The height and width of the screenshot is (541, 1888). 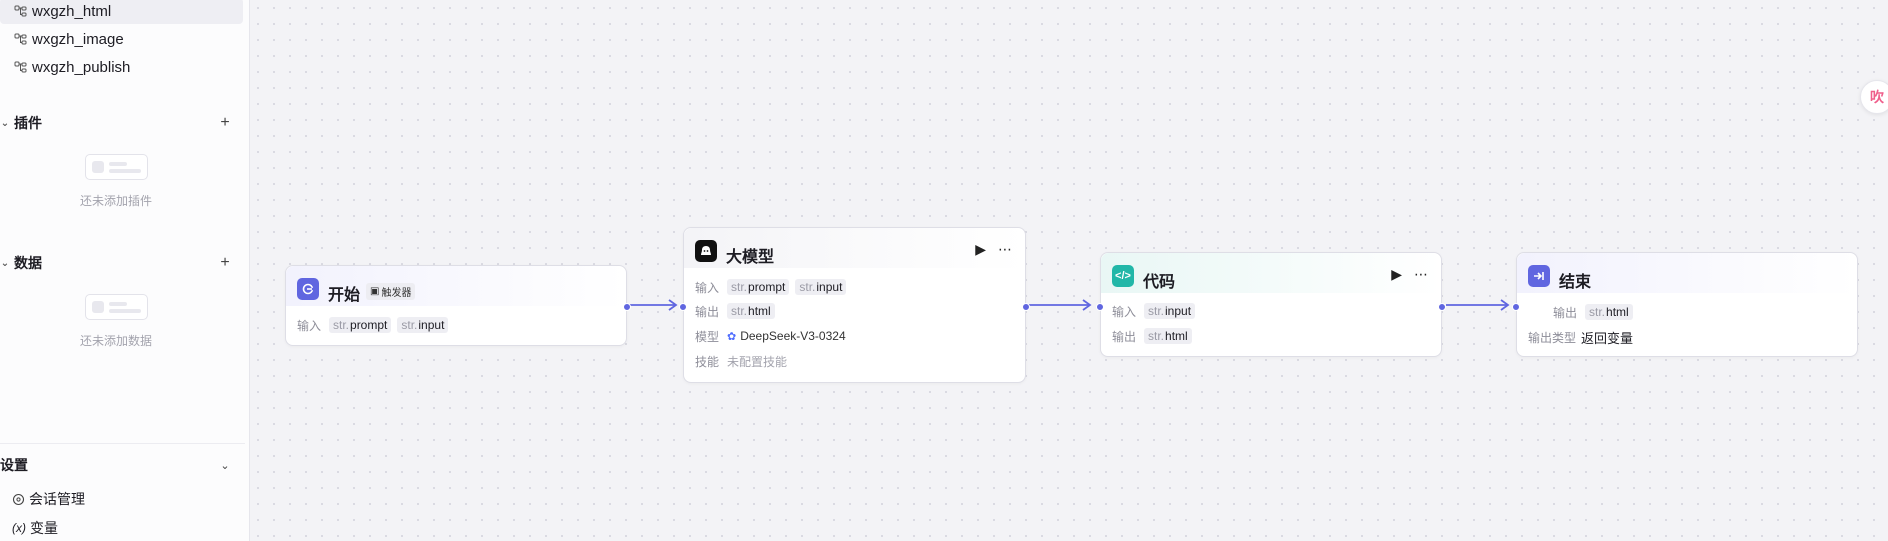 I want to click on llm-input-row: 输入 str. prompt str. input, so click(x=773, y=287).